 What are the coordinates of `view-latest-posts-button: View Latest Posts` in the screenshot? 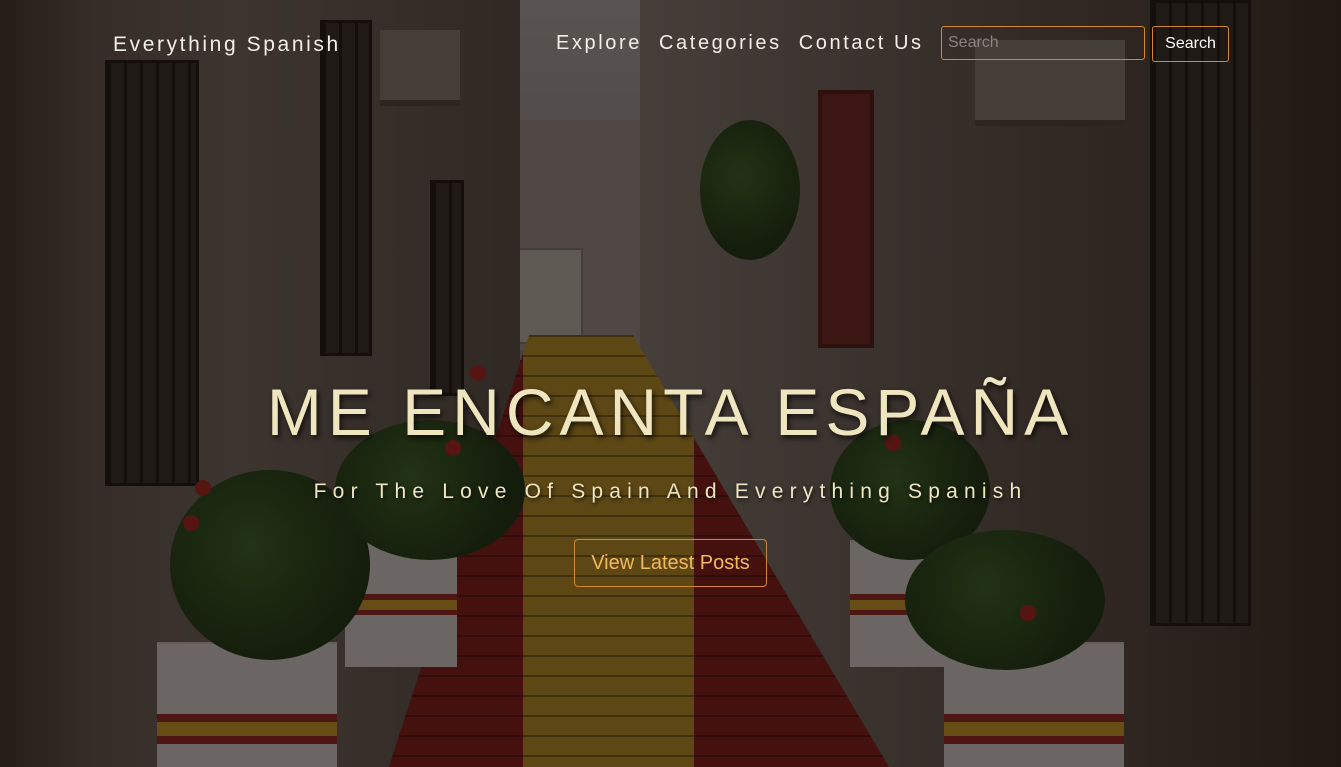 It's located at (670, 563).